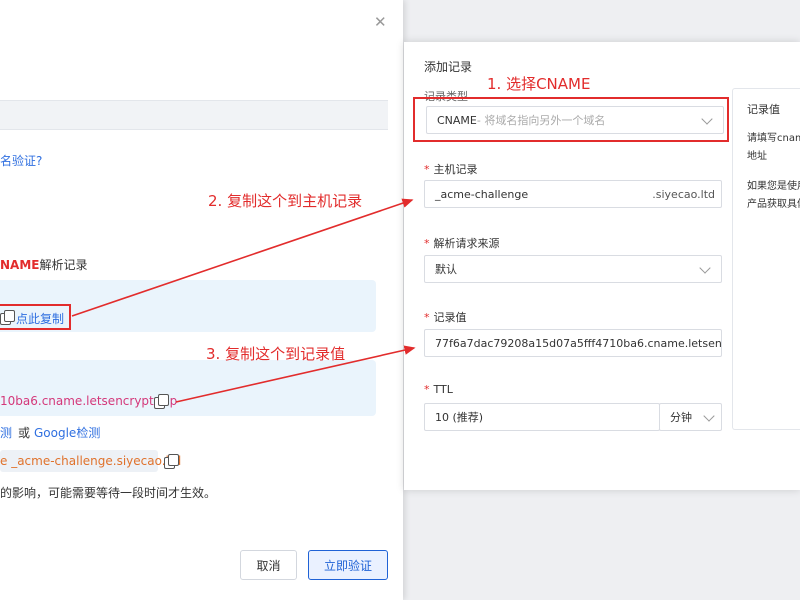 This screenshot has height=600, width=800. What do you see at coordinates (242, 257) in the screenshot?
I see `arrow-to-host-record` at bounding box center [242, 257].